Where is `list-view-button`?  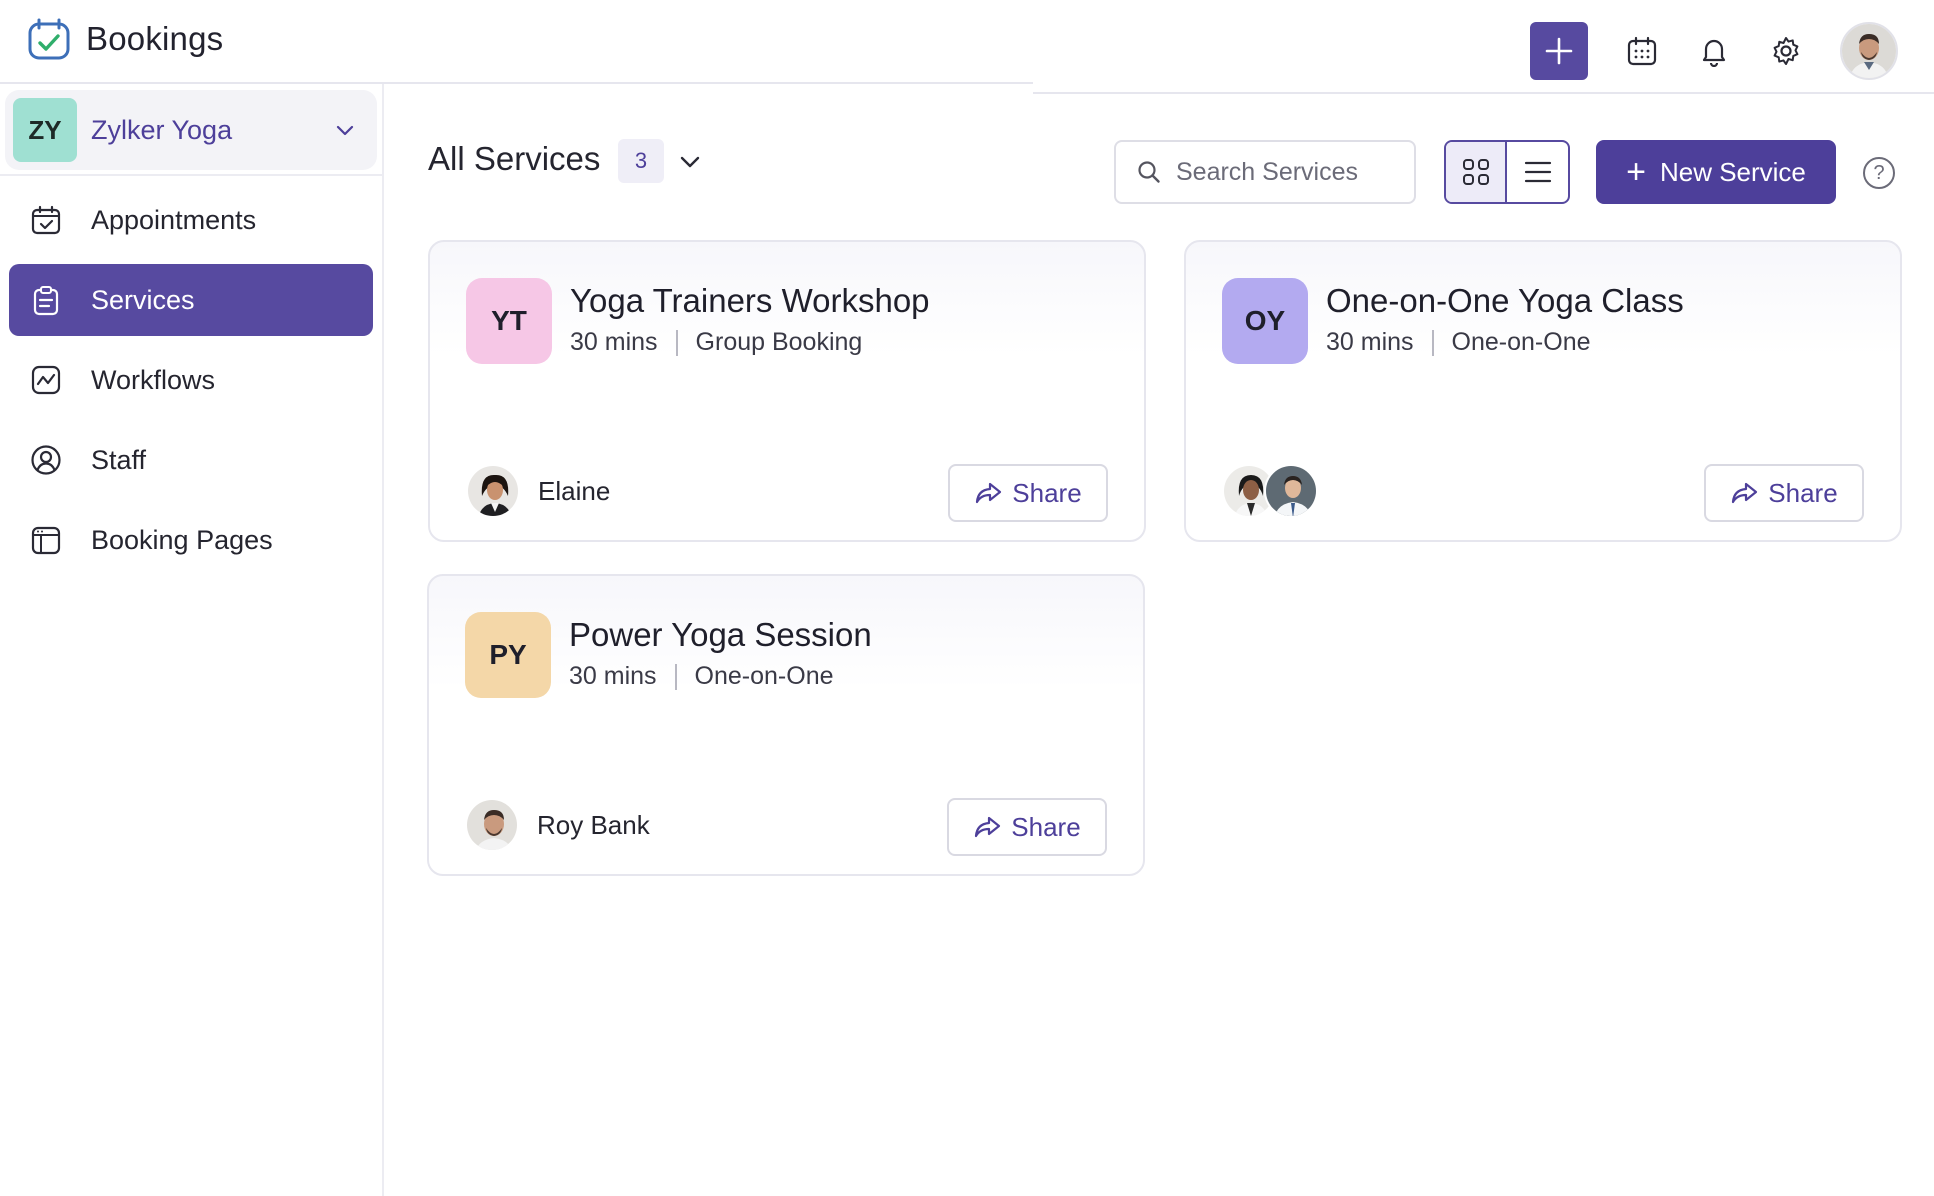
list-view-button is located at coordinates (1537, 172).